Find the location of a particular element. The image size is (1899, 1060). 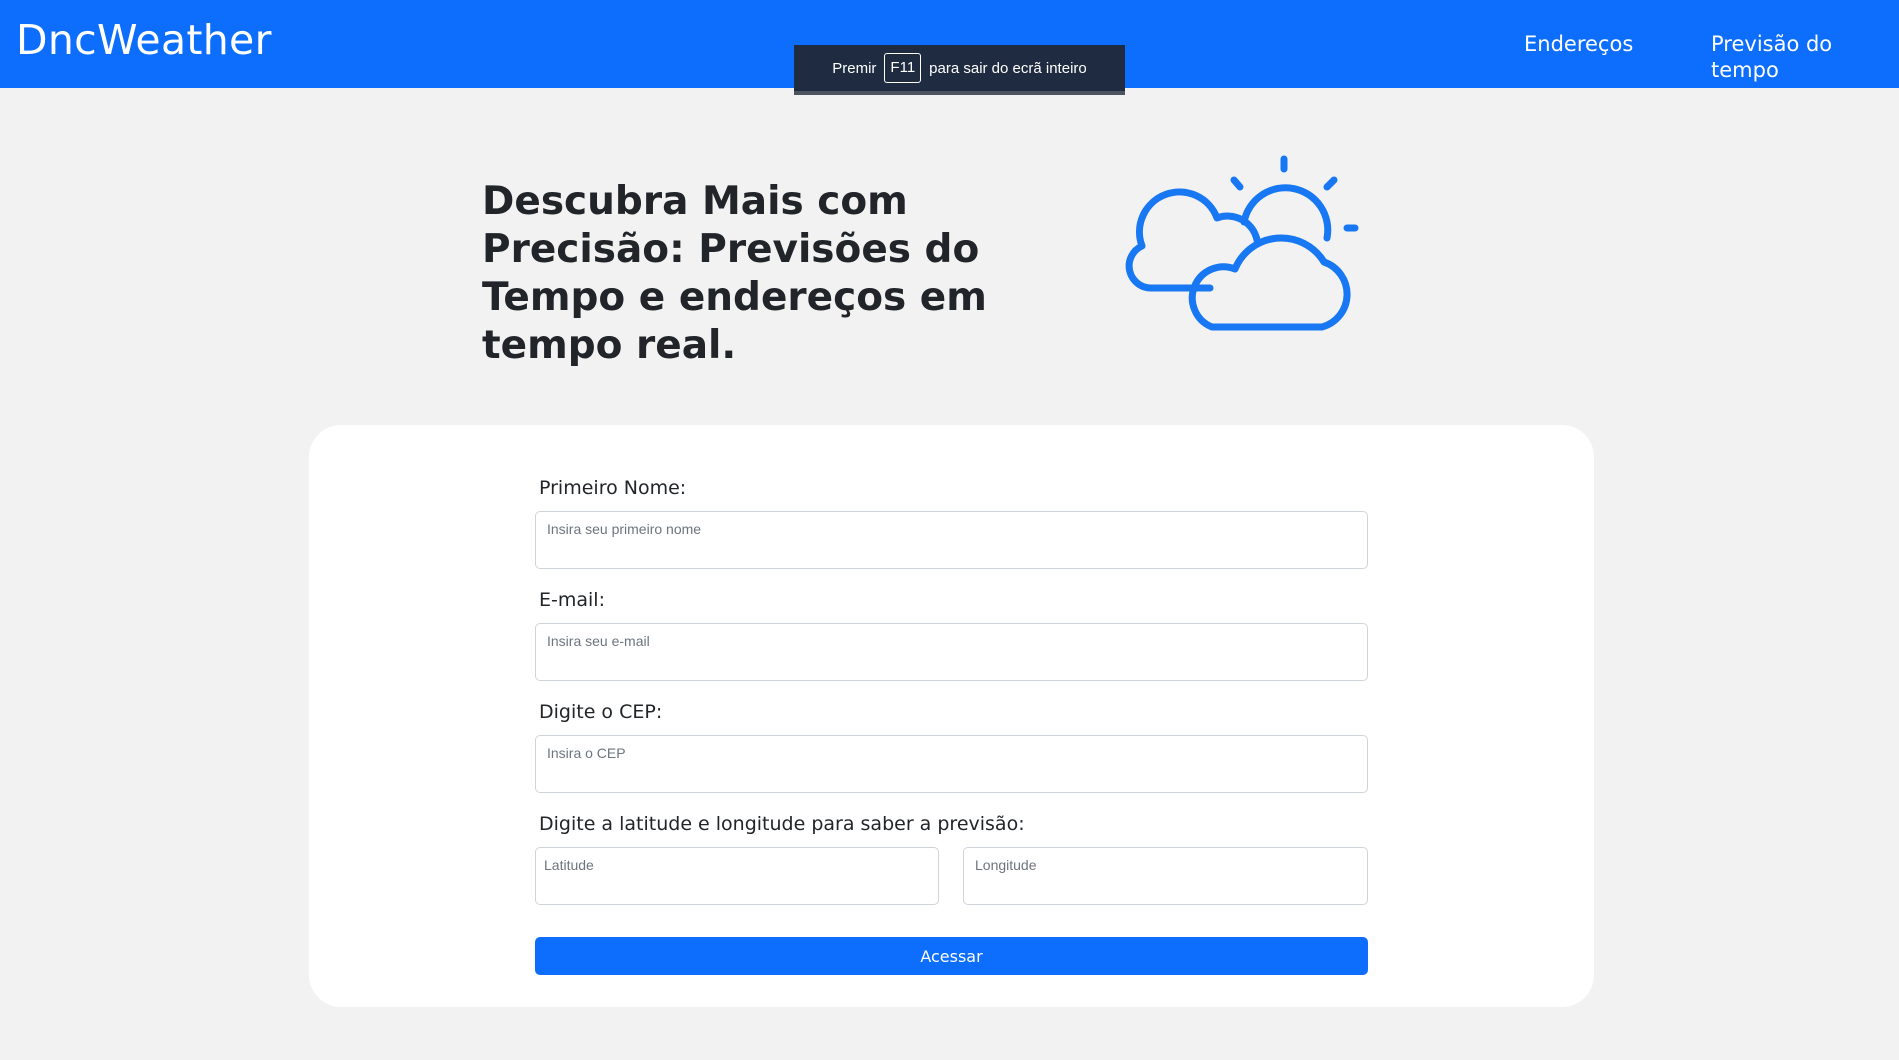

latitude-input is located at coordinates (737, 876).